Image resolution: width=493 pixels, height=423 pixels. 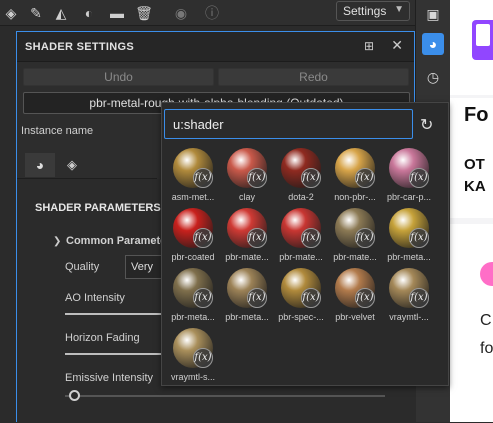 I want to click on emissive-intensity-slider, so click(x=225, y=396).